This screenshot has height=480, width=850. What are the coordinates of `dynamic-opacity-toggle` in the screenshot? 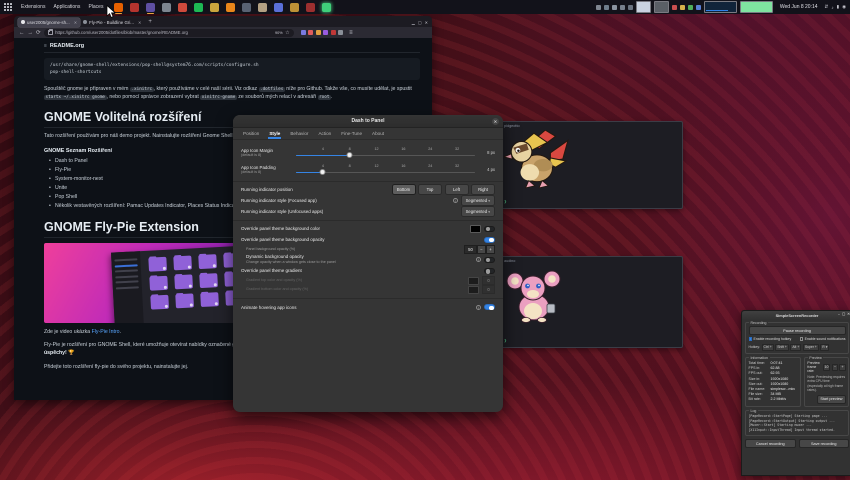 It's located at (489, 259).